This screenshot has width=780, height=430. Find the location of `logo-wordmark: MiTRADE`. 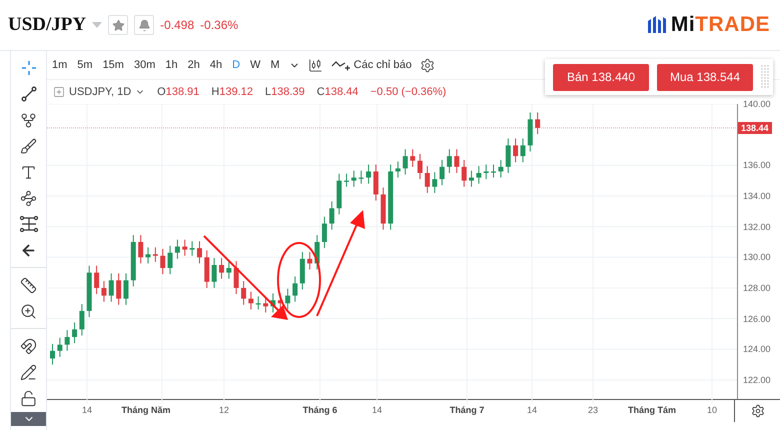

logo-wordmark: MiTRADE is located at coordinates (720, 25).